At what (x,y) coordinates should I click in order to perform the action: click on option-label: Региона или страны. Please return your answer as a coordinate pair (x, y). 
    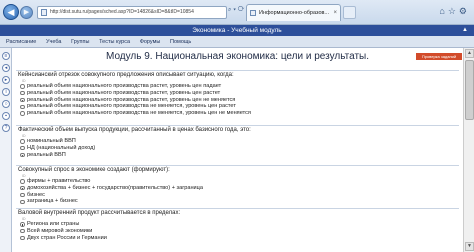
    Looking at the image, I should click on (53, 224).